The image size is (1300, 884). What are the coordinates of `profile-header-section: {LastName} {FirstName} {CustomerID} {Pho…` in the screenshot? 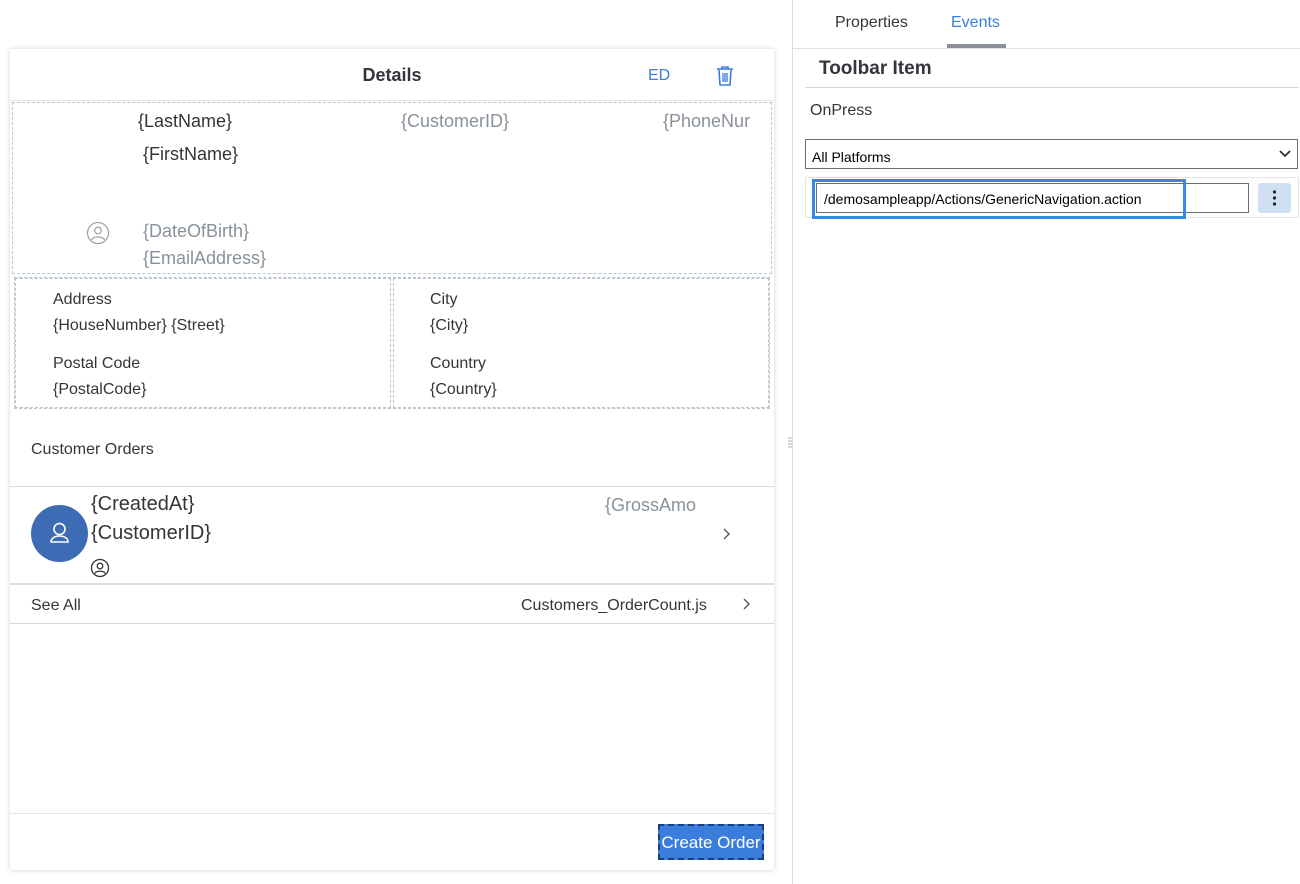 It's located at (392, 188).